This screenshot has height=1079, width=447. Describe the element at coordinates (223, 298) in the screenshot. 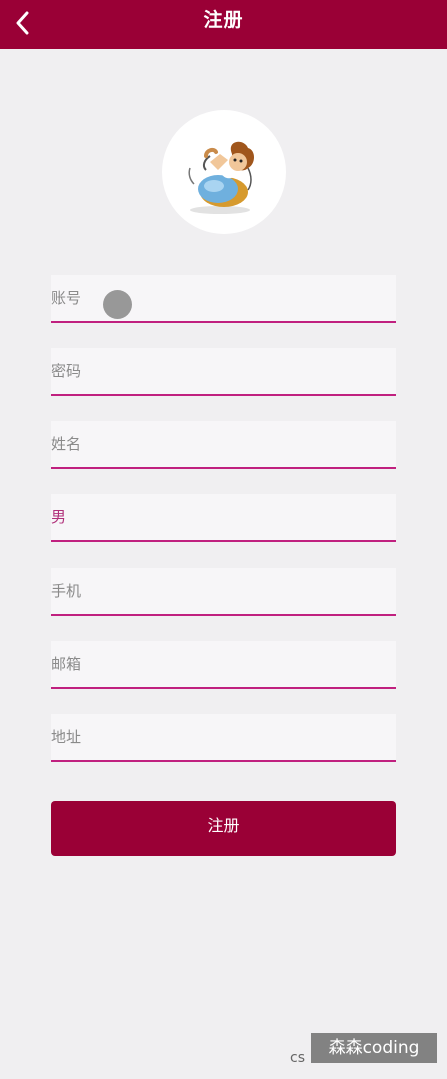

I see `account-input` at that location.